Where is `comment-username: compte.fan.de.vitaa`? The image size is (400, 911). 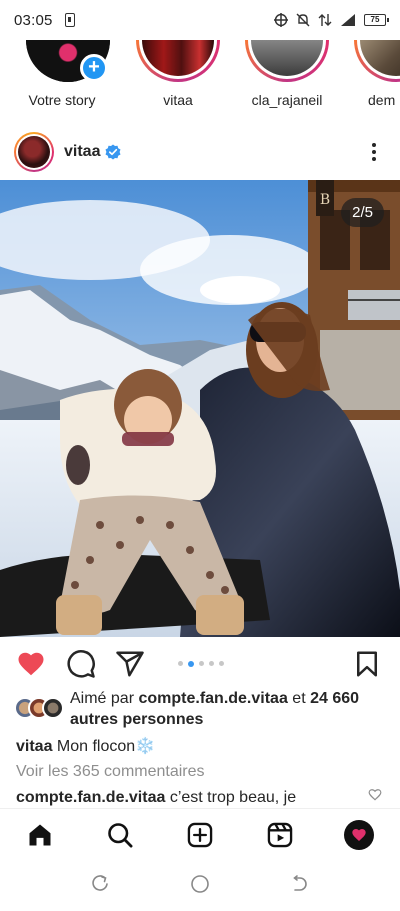
comment-username: compte.fan.de.vitaa is located at coordinates (90, 797).